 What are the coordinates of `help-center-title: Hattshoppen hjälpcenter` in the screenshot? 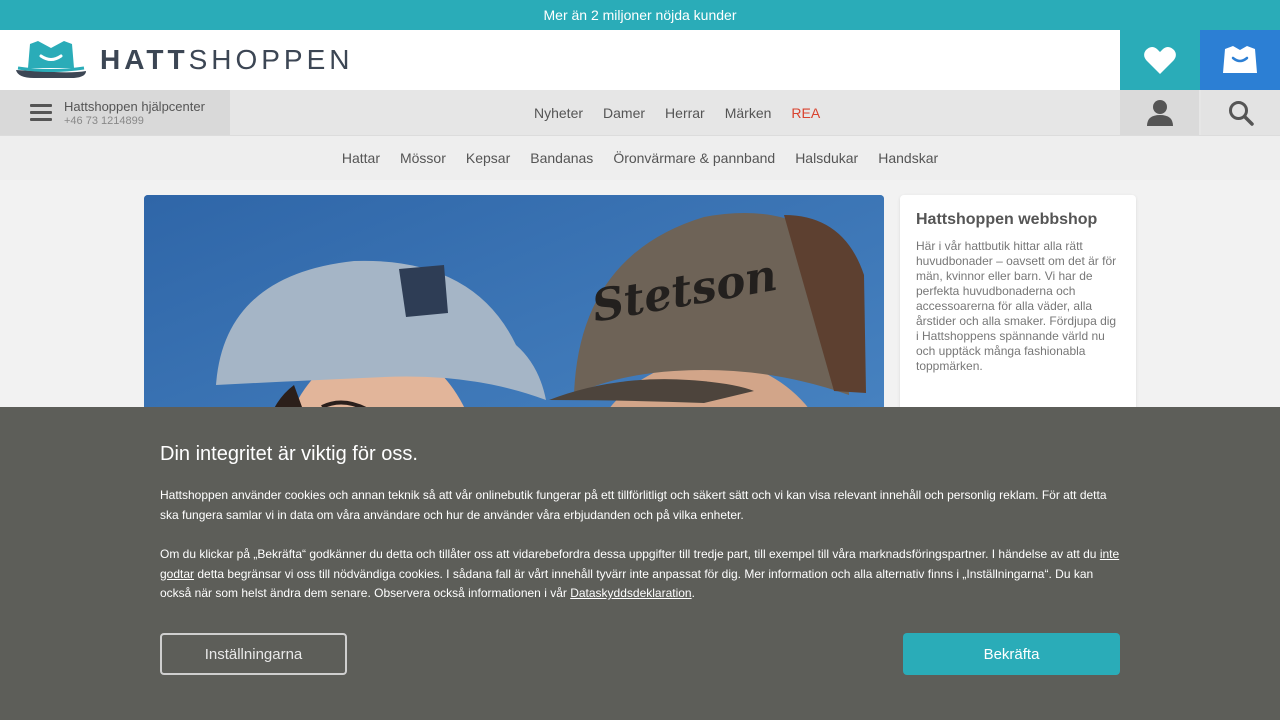 It's located at (134, 106).